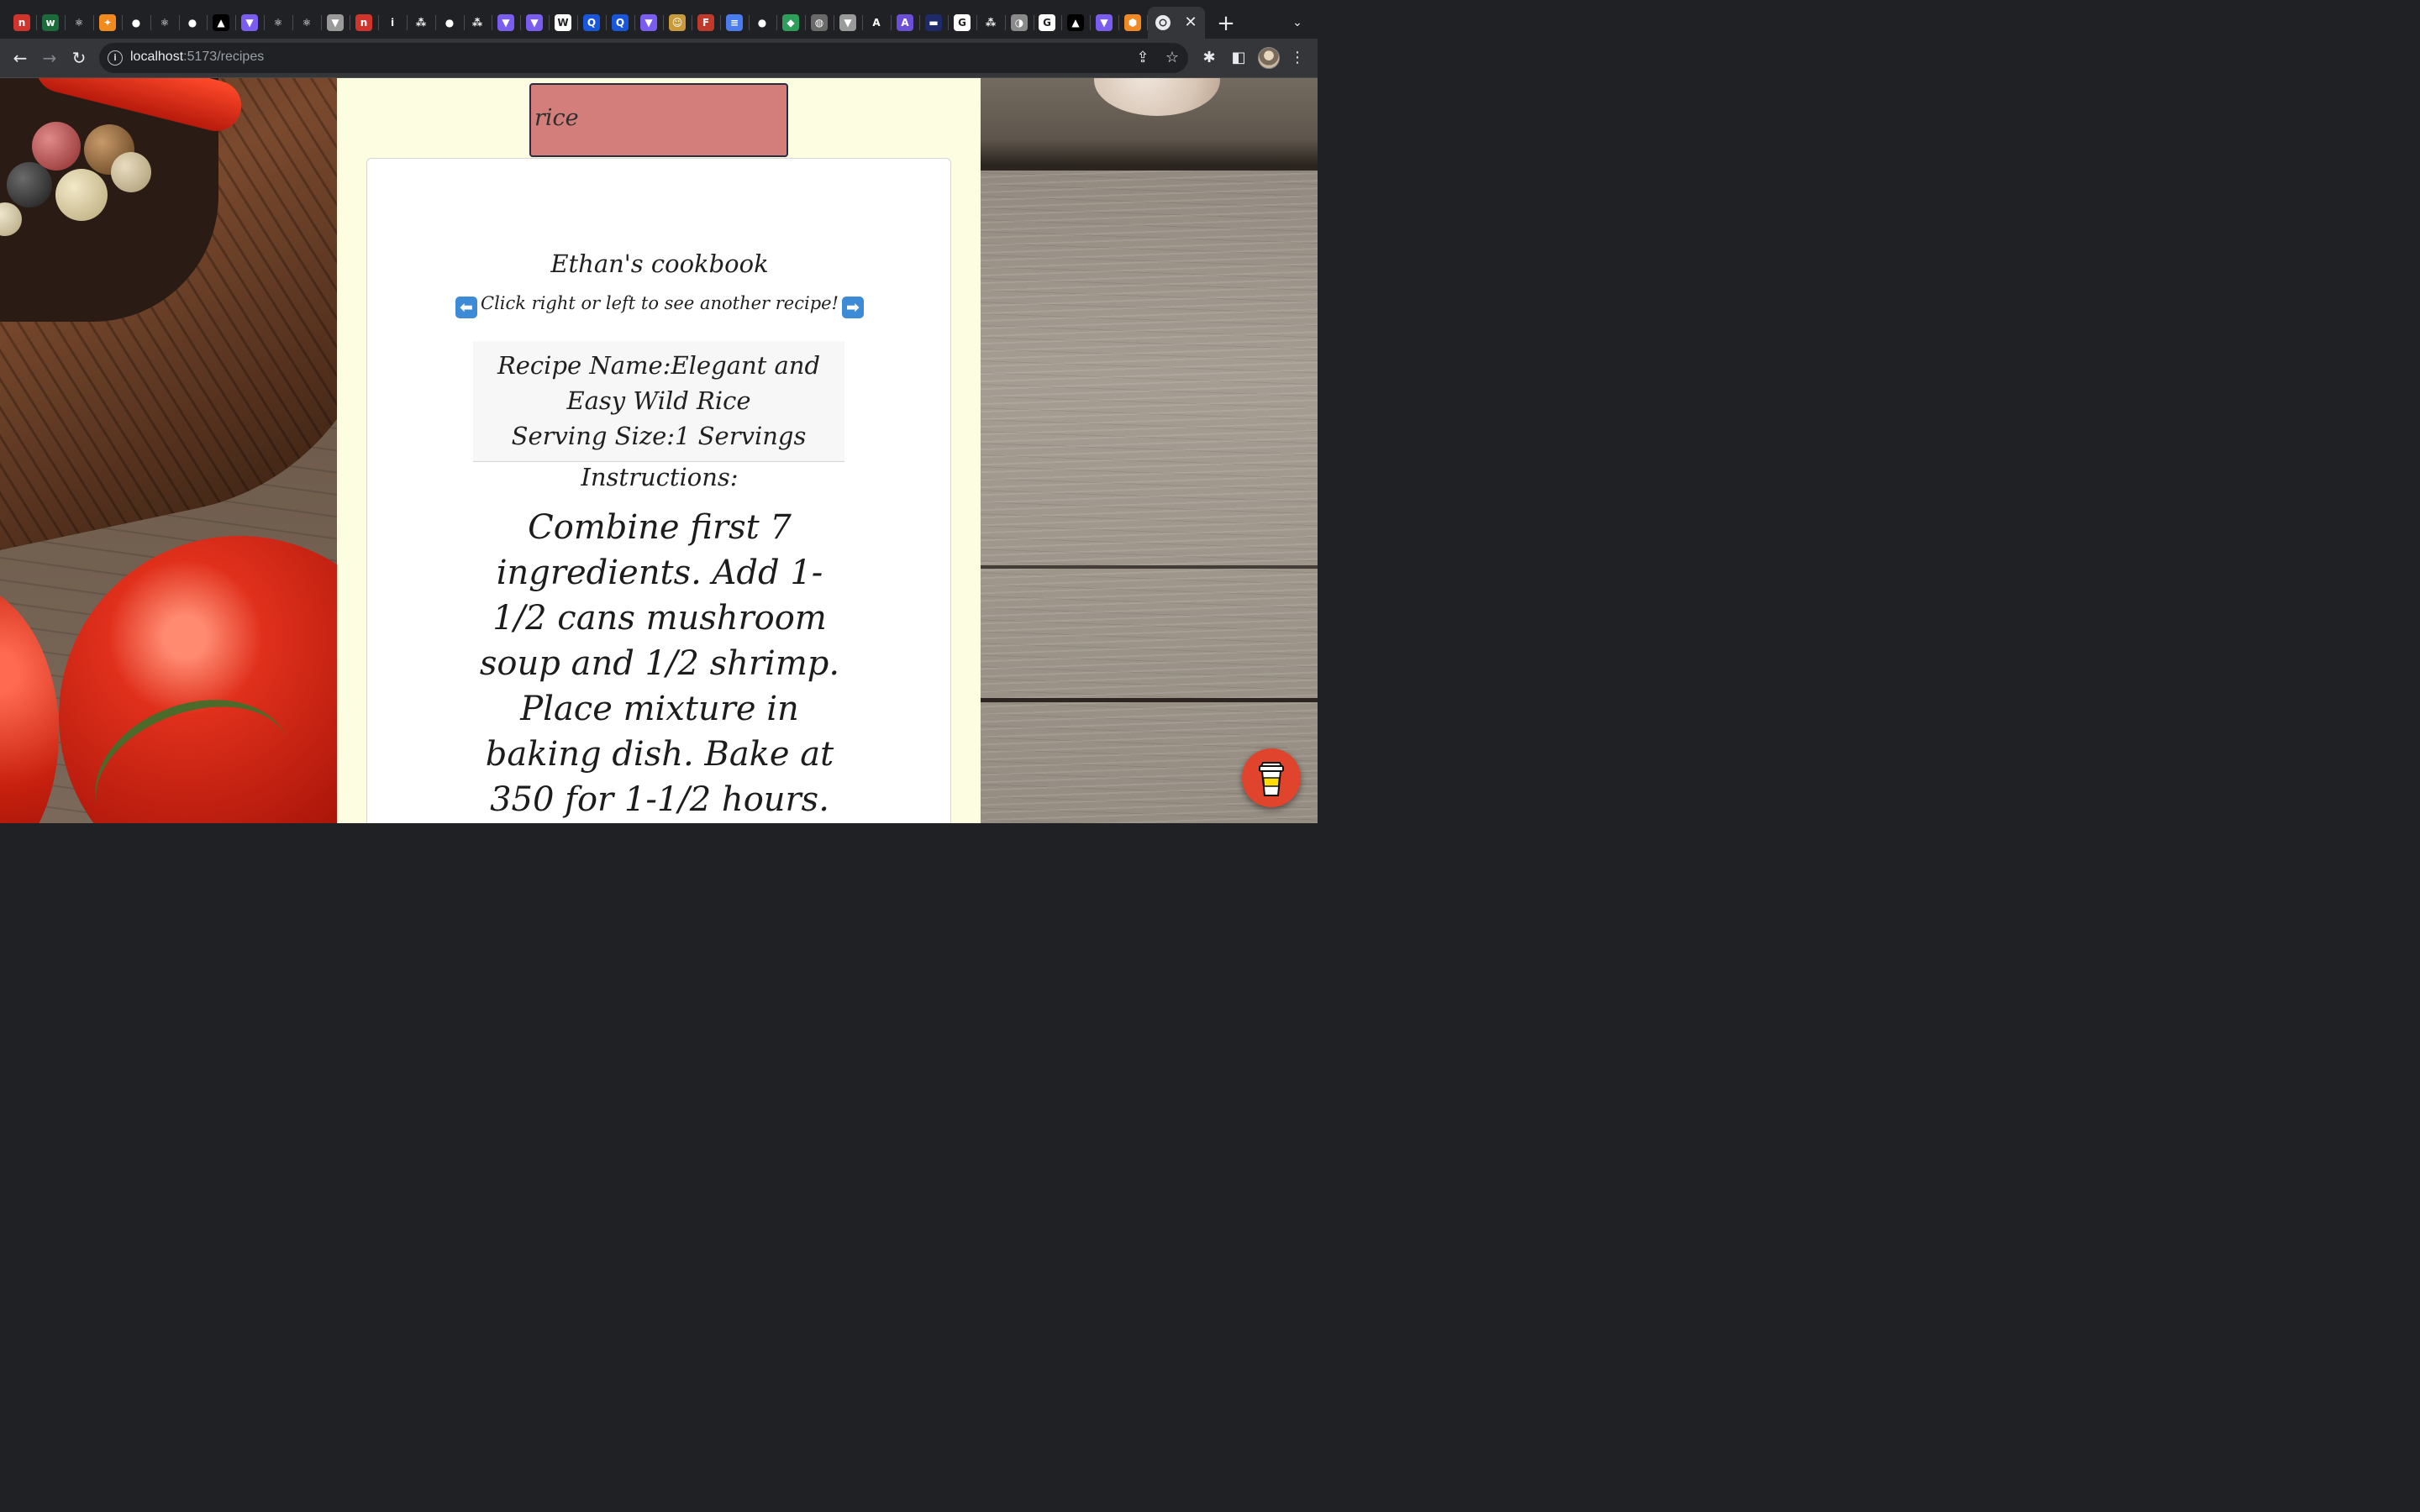  What do you see at coordinates (1297, 58) in the screenshot?
I see `browser-menu-icon: ⋮` at bounding box center [1297, 58].